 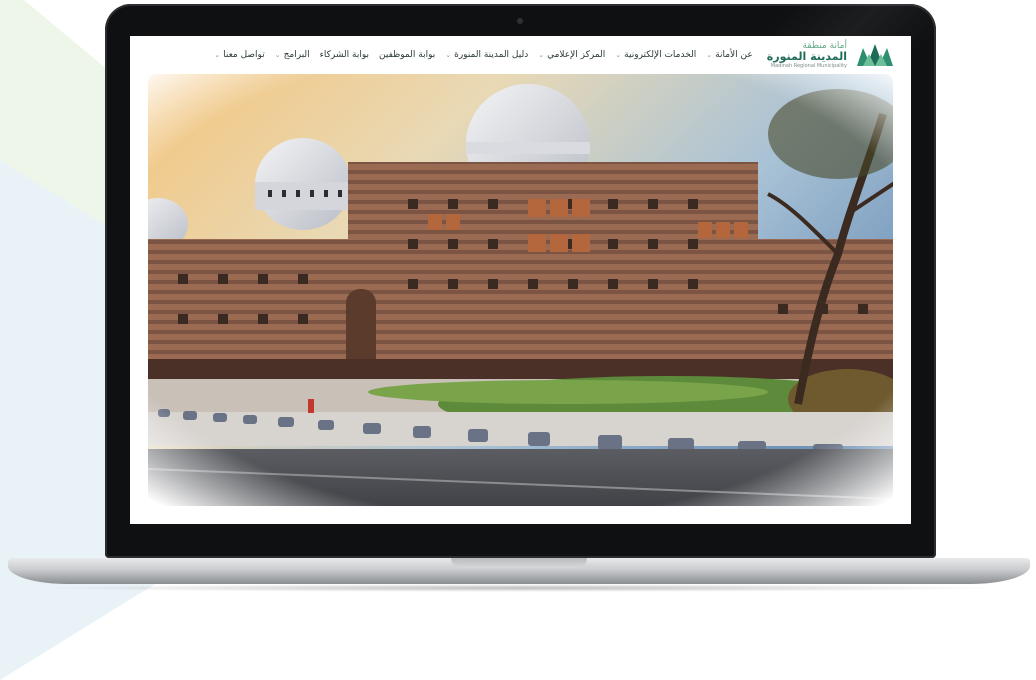 I want to click on nav-label: بوابة الشركاء, so click(x=344, y=55).